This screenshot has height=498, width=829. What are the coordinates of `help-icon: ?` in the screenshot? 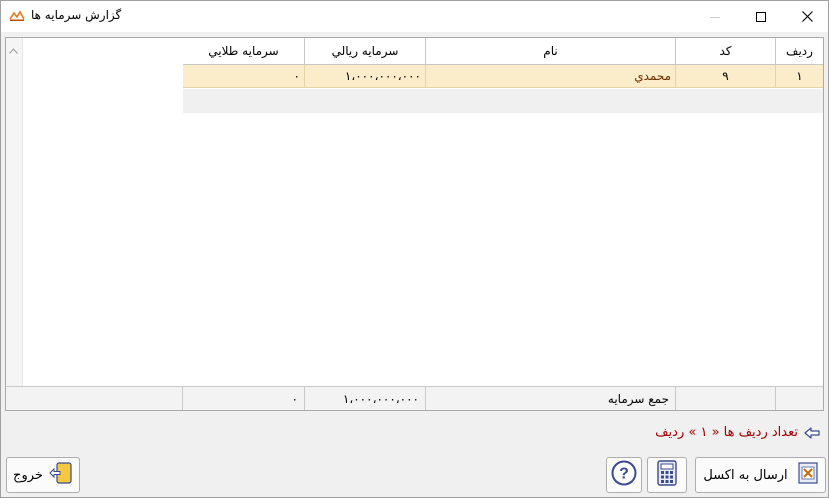 It's located at (624, 475).